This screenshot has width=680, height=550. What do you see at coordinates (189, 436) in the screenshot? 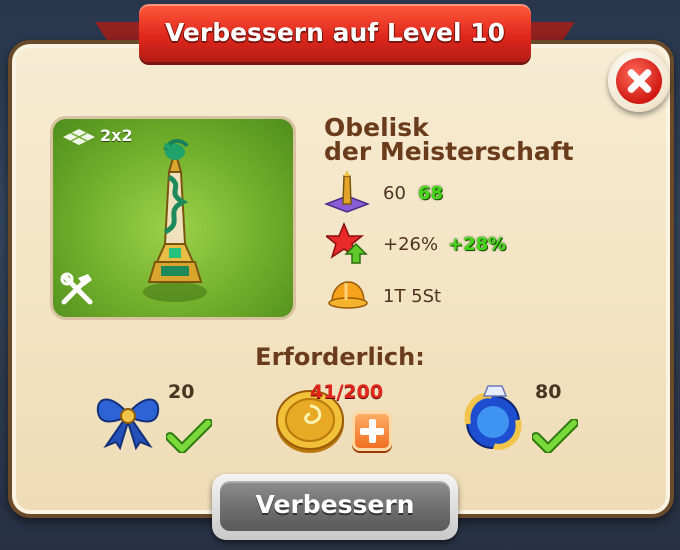
I see `requirement-1-check-icon` at bounding box center [189, 436].